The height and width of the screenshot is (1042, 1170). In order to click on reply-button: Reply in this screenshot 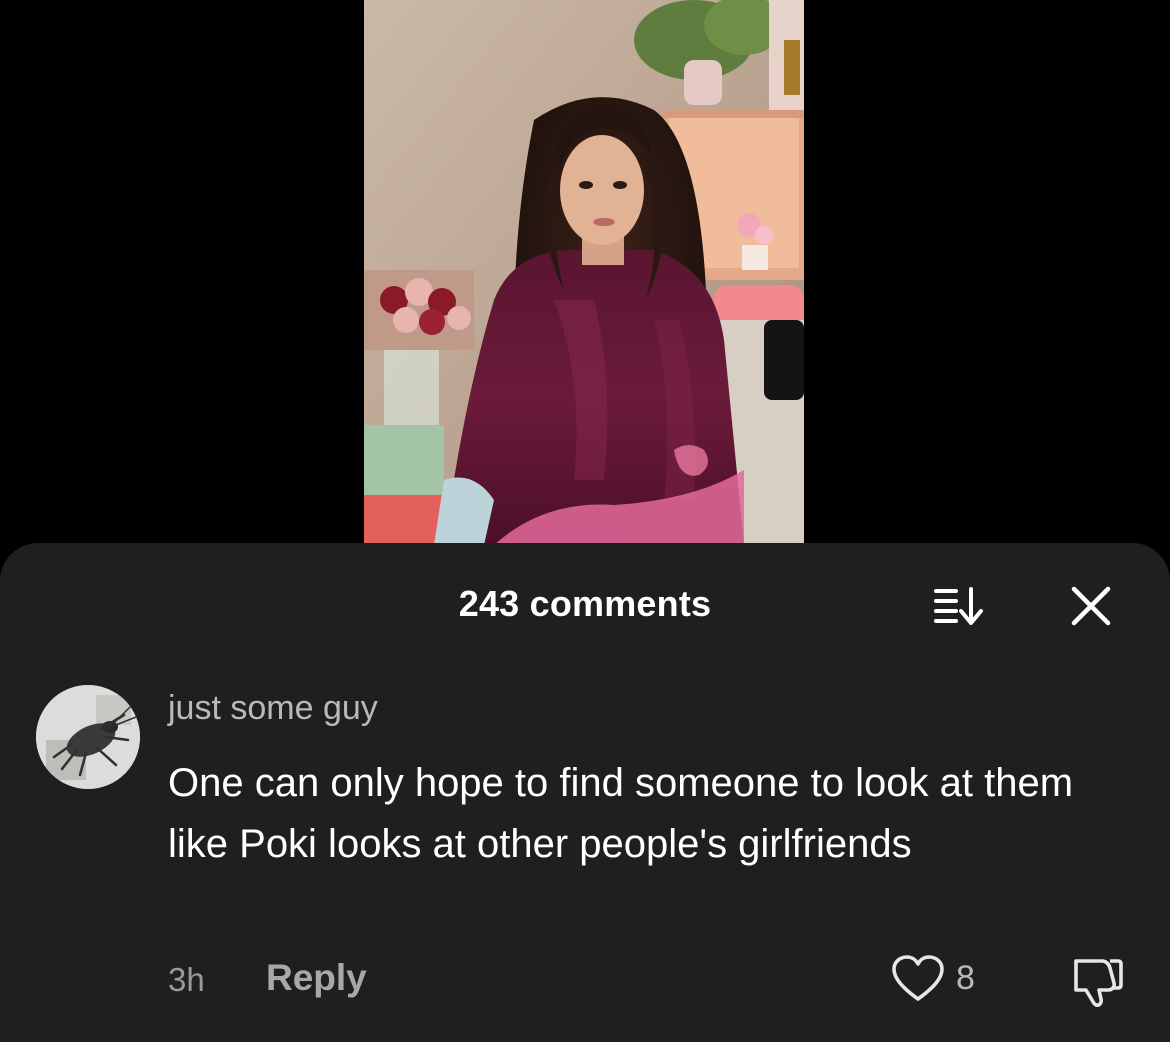, I will do `click(316, 978)`.